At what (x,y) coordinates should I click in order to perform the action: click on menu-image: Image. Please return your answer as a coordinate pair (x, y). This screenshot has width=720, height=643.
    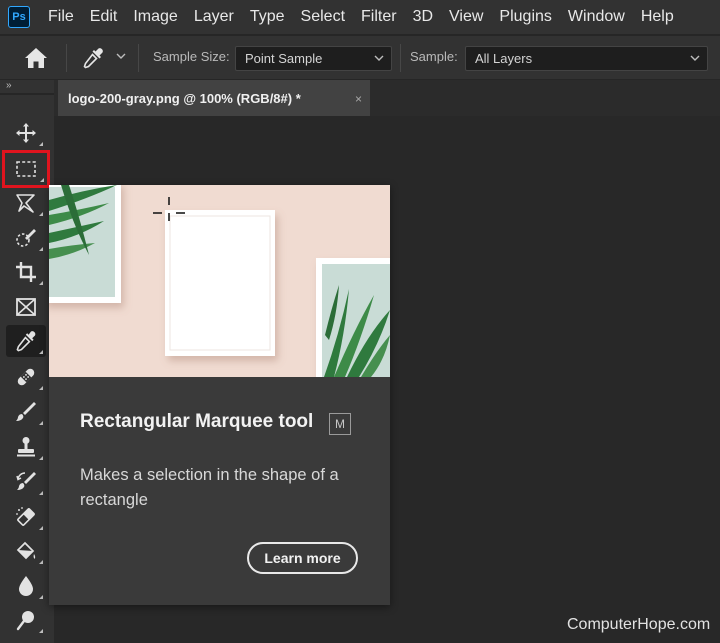
    Looking at the image, I should click on (155, 17).